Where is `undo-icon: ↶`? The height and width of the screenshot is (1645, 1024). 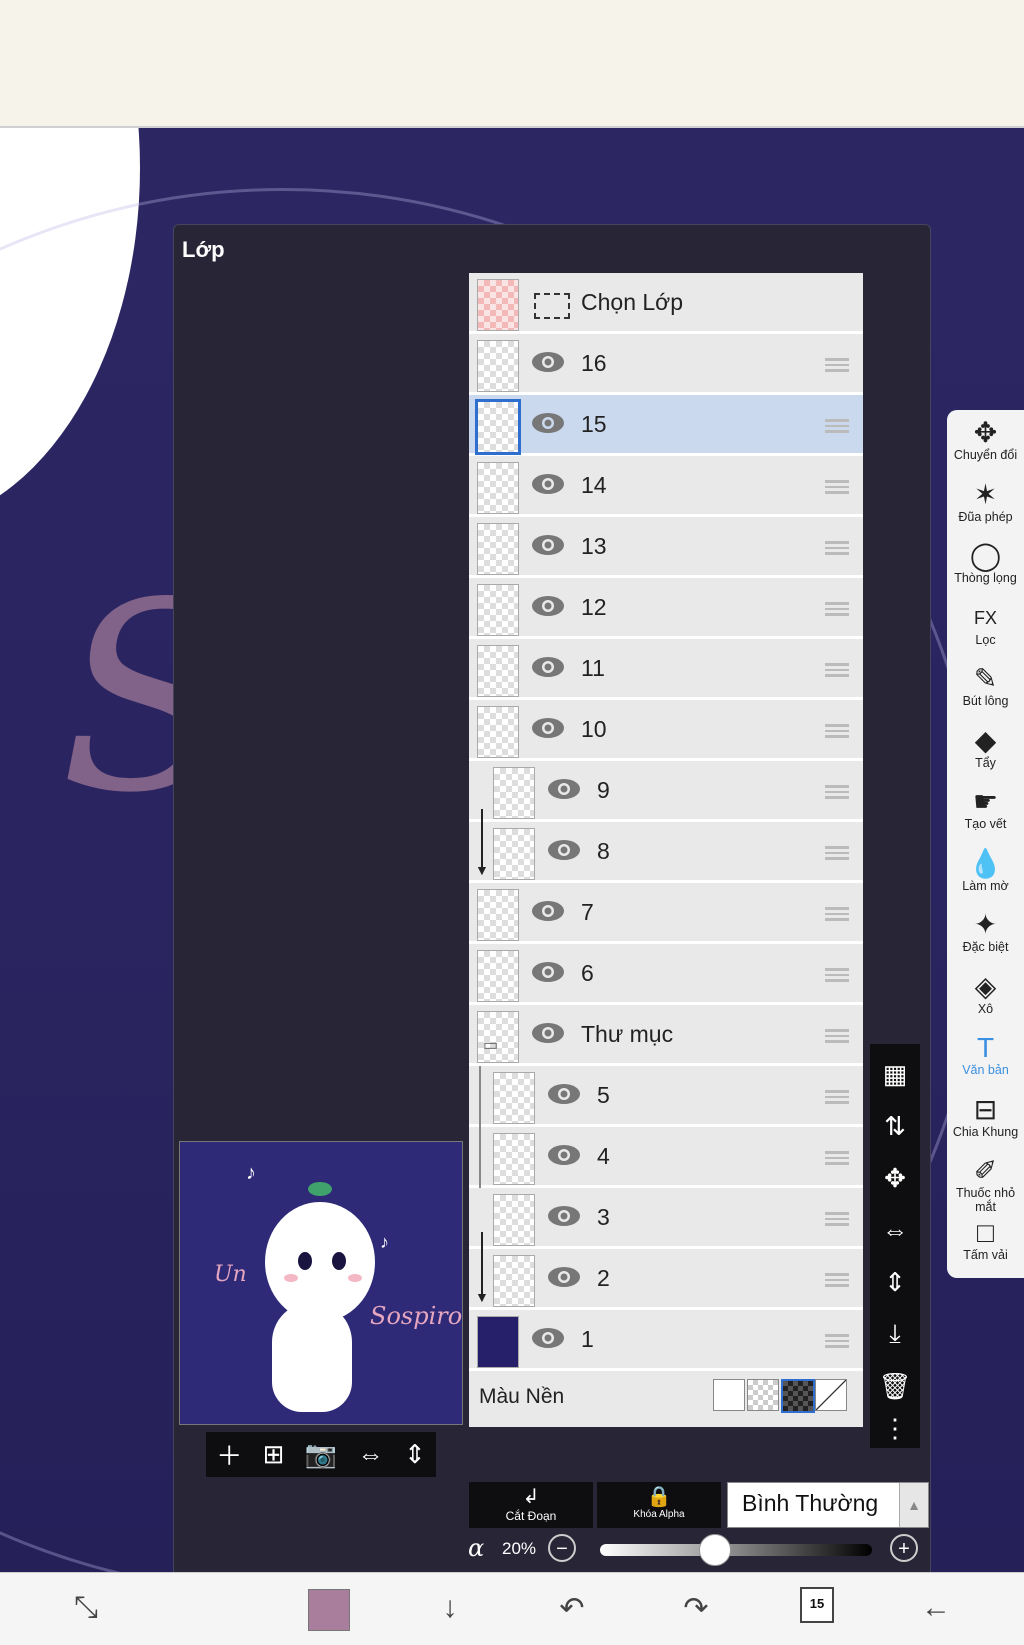 undo-icon: ↶ is located at coordinates (572, 1609).